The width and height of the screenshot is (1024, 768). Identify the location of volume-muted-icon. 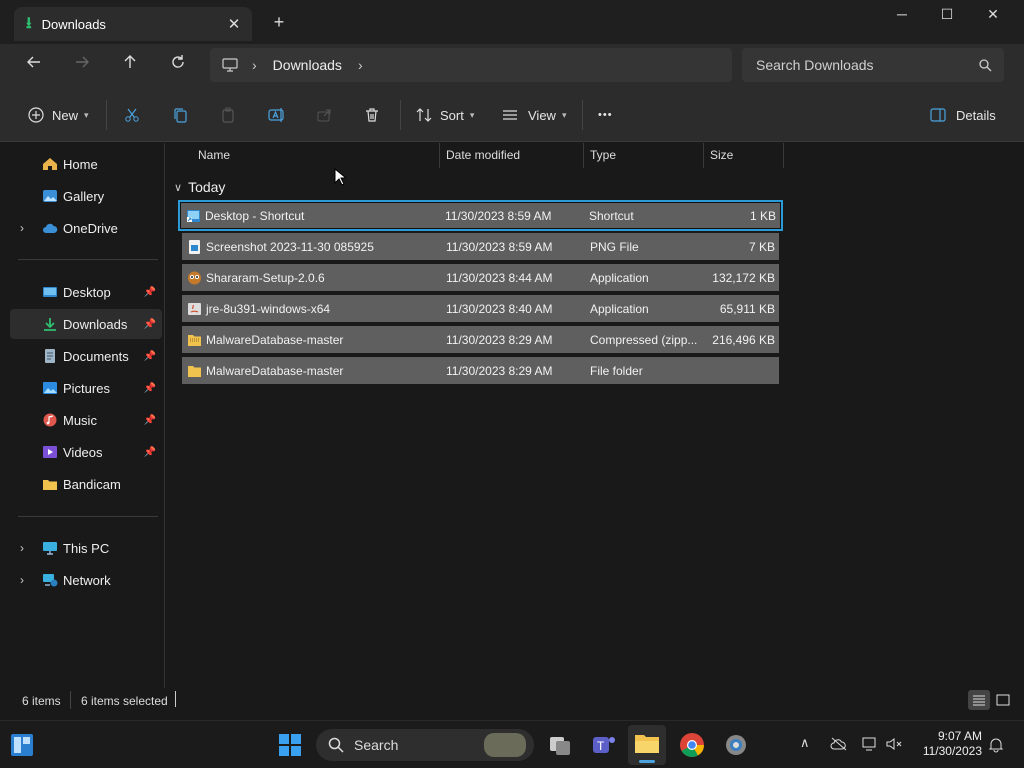
(895, 744).